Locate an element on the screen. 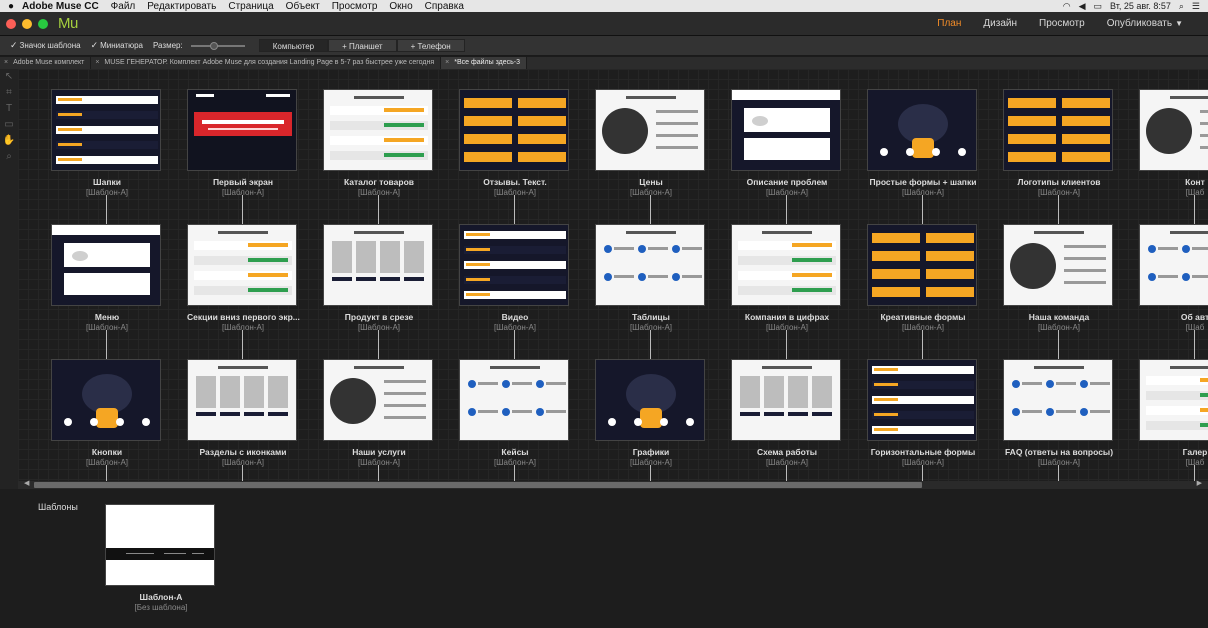 The height and width of the screenshot is (628, 1208). page-card: Разделы с иконками [Шаблон-А] is located at coordinates (243, 413).